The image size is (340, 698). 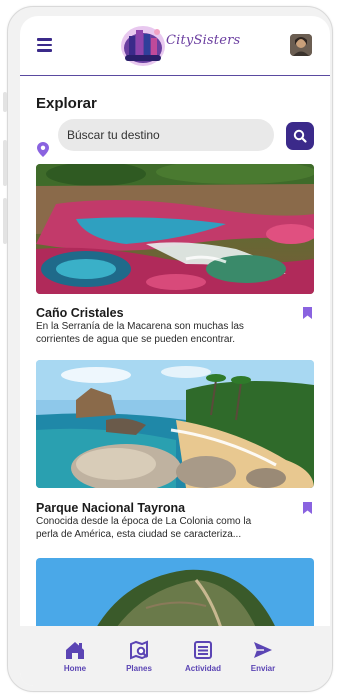 What do you see at coordinates (263, 668) in the screenshot?
I see `nav-label: Enviar` at bounding box center [263, 668].